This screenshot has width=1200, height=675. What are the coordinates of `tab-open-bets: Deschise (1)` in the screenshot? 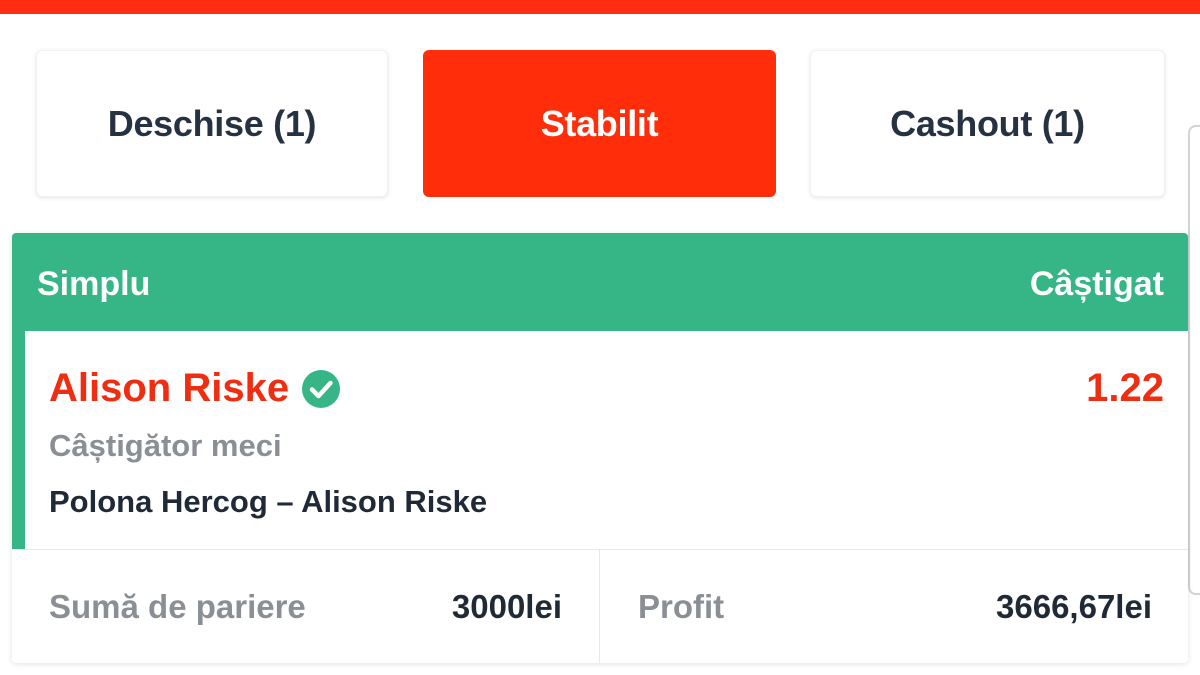 It's located at (212, 123).